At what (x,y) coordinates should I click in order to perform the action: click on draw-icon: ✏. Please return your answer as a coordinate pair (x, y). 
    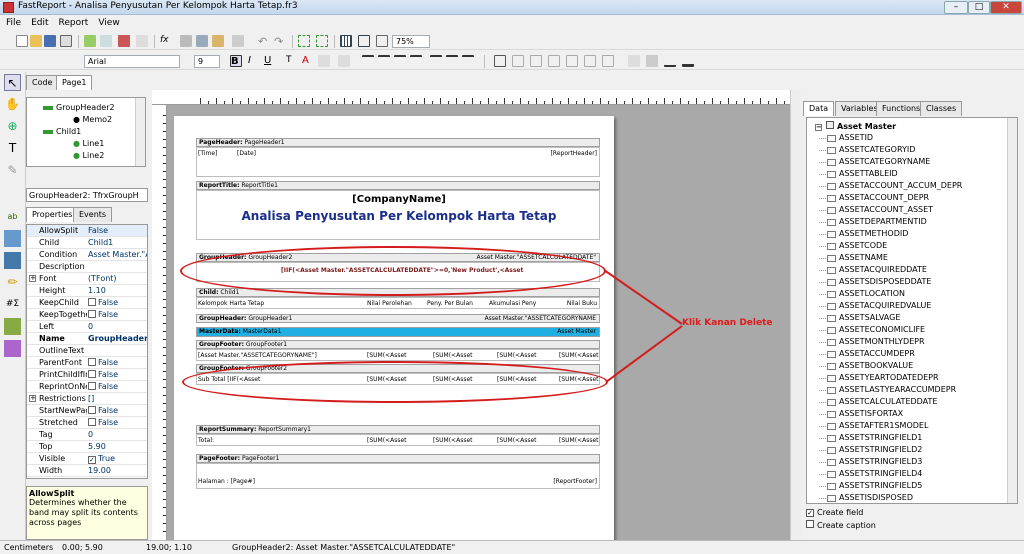
    Looking at the image, I should click on (12, 282).